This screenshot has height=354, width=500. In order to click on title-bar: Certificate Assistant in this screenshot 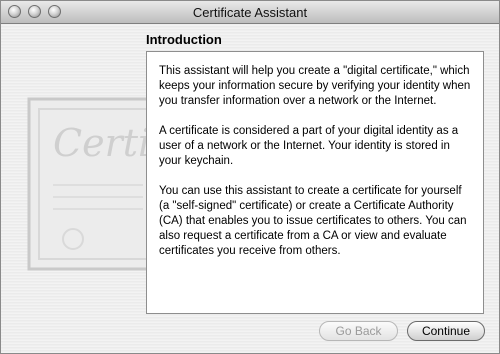, I will do `click(250, 12)`.